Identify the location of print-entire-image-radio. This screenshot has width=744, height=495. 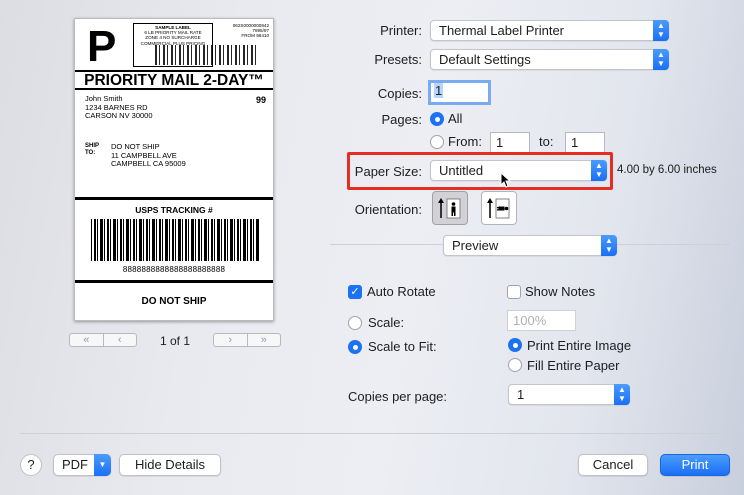
(515, 345).